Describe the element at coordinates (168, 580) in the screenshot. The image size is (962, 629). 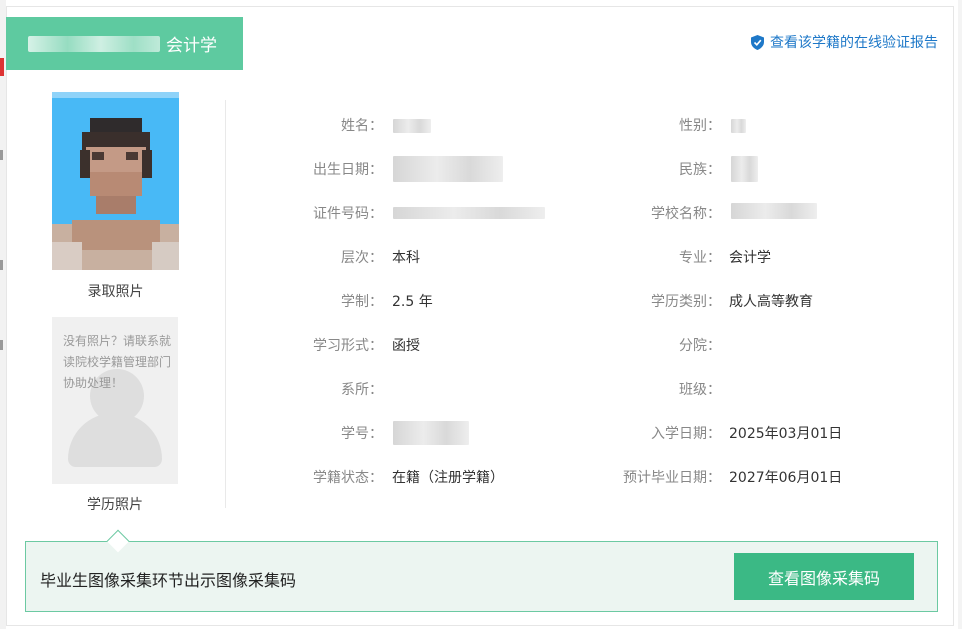
I see `notice-text: 毕业生图像采集环节出示图像采集码` at that location.